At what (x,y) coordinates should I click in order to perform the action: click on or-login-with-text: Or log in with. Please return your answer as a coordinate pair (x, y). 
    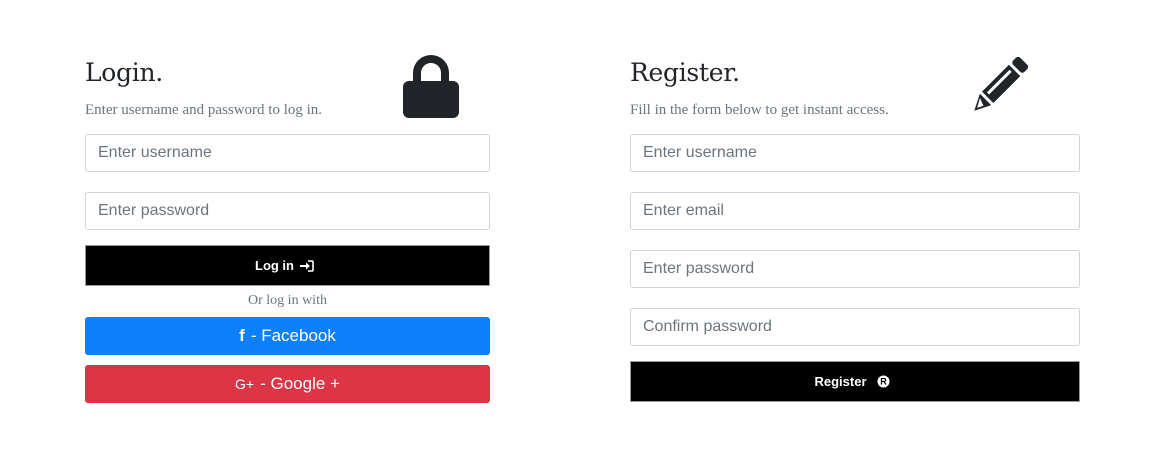
    Looking at the image, I should click on (287, 300).